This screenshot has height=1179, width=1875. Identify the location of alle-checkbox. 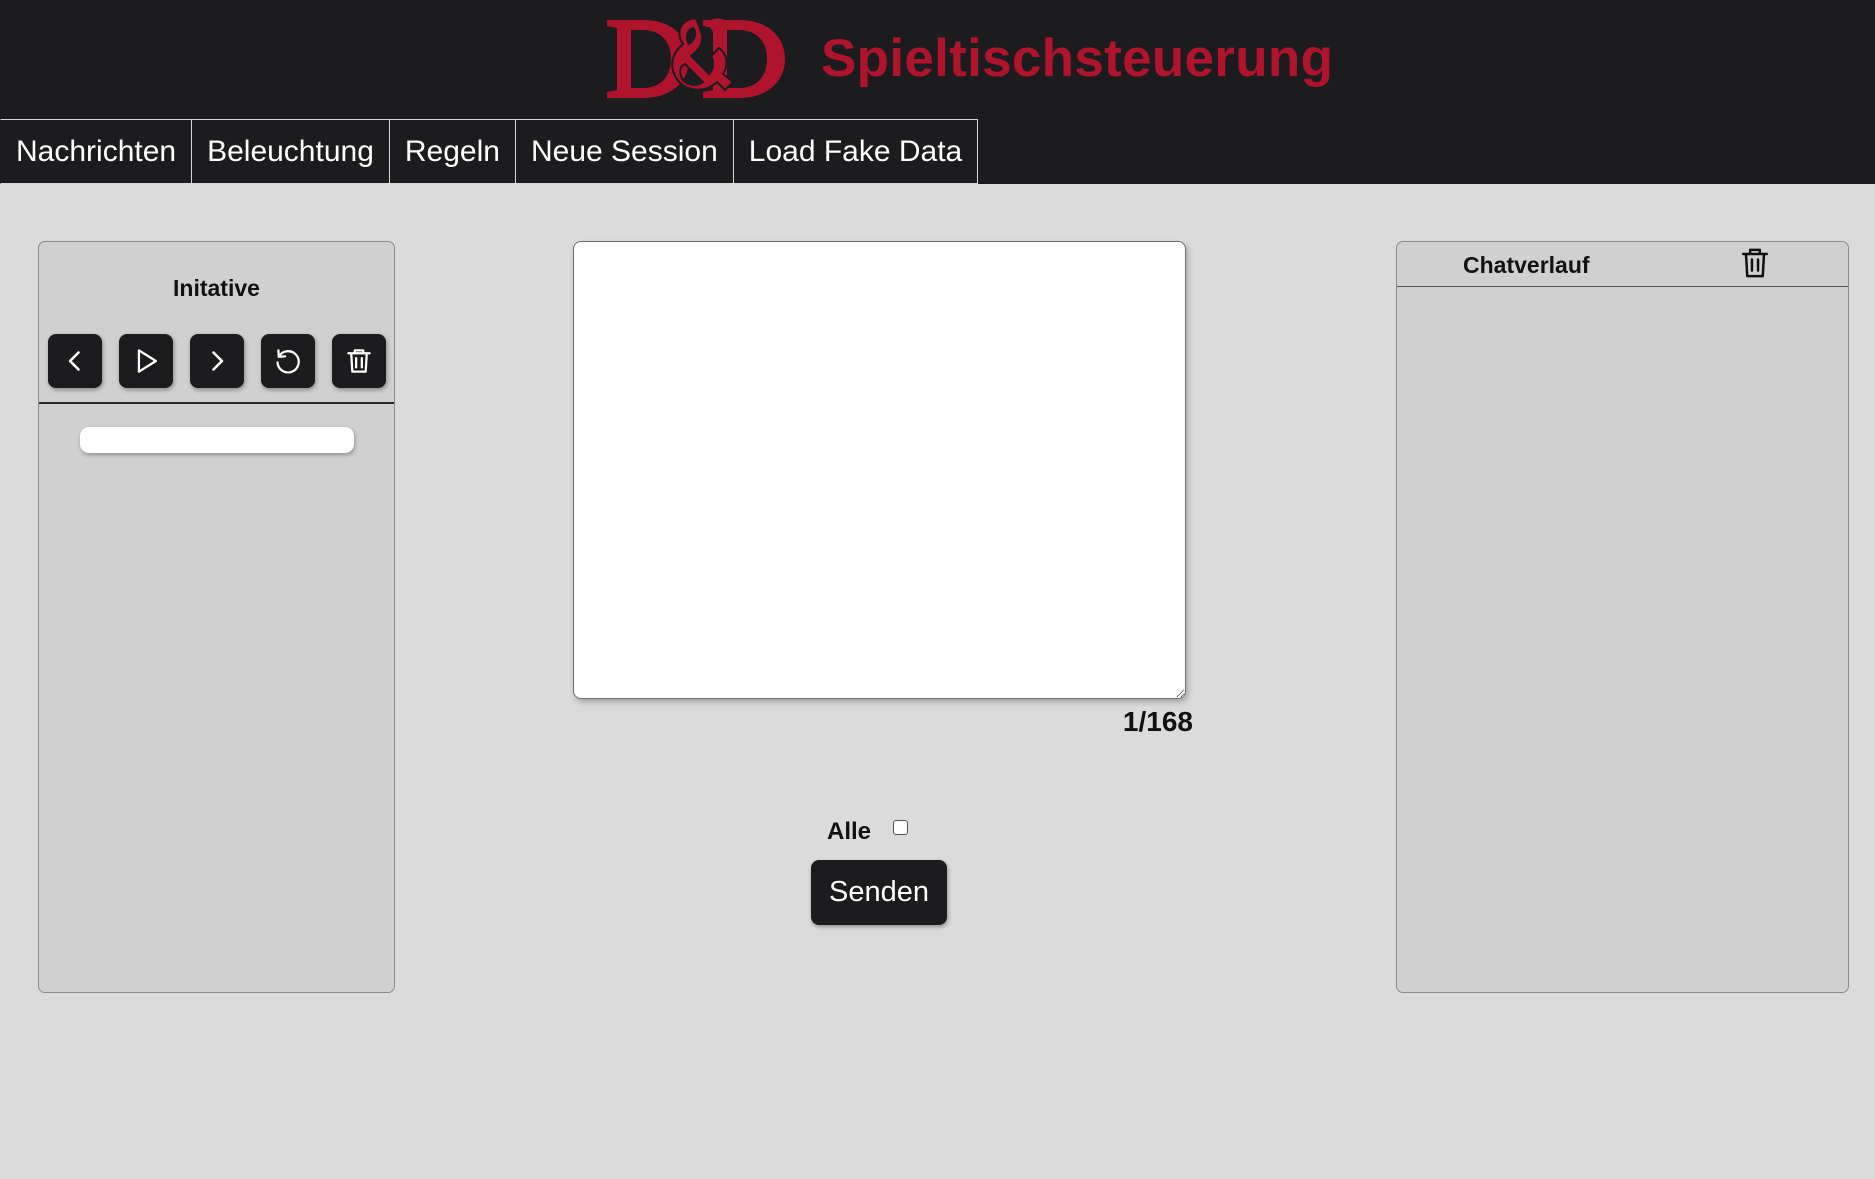
(900, 827).